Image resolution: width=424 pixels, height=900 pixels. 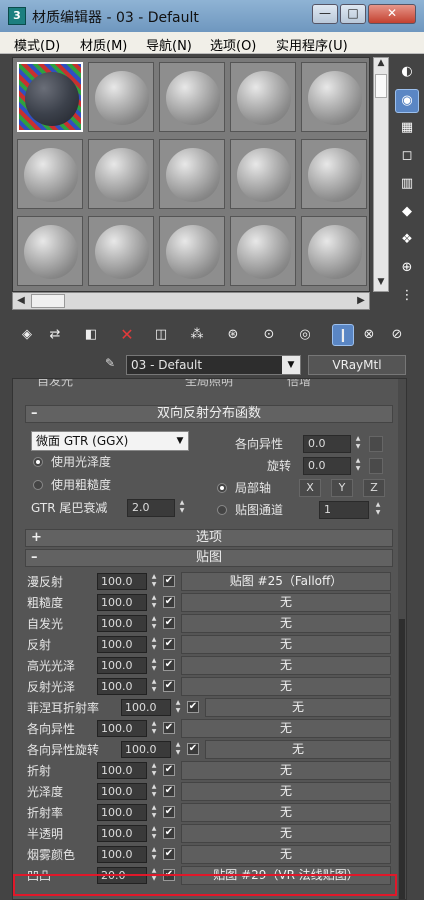 I want to click on minimize-button: —, so click(x=325, y=14).